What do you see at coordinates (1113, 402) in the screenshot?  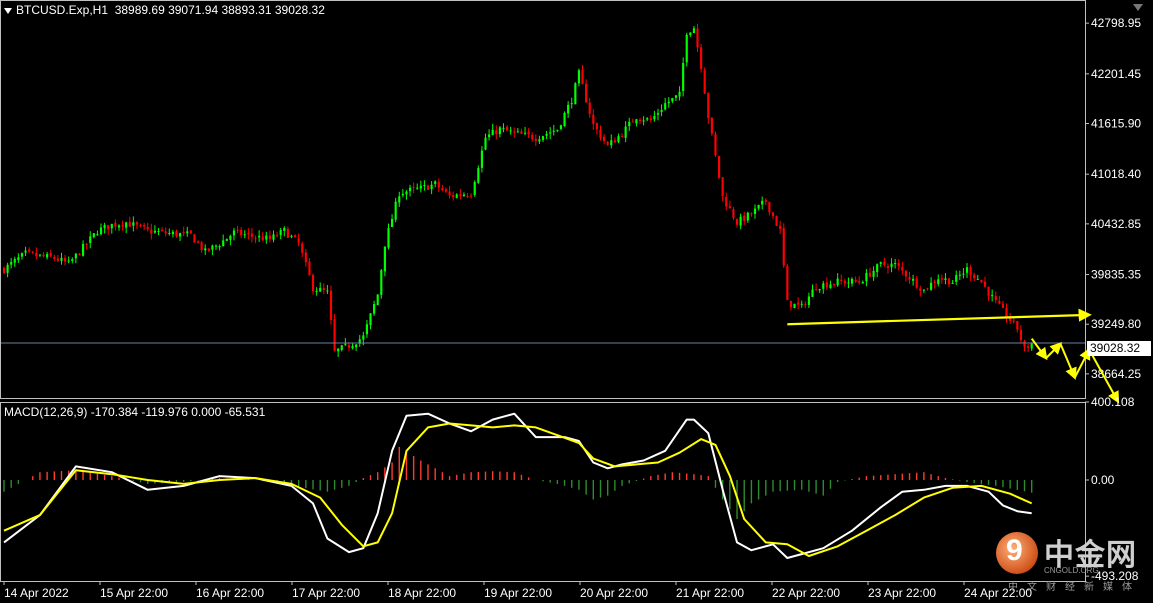 I see `macd-tick-label: 400.108` at bounding box center [1113, 402].